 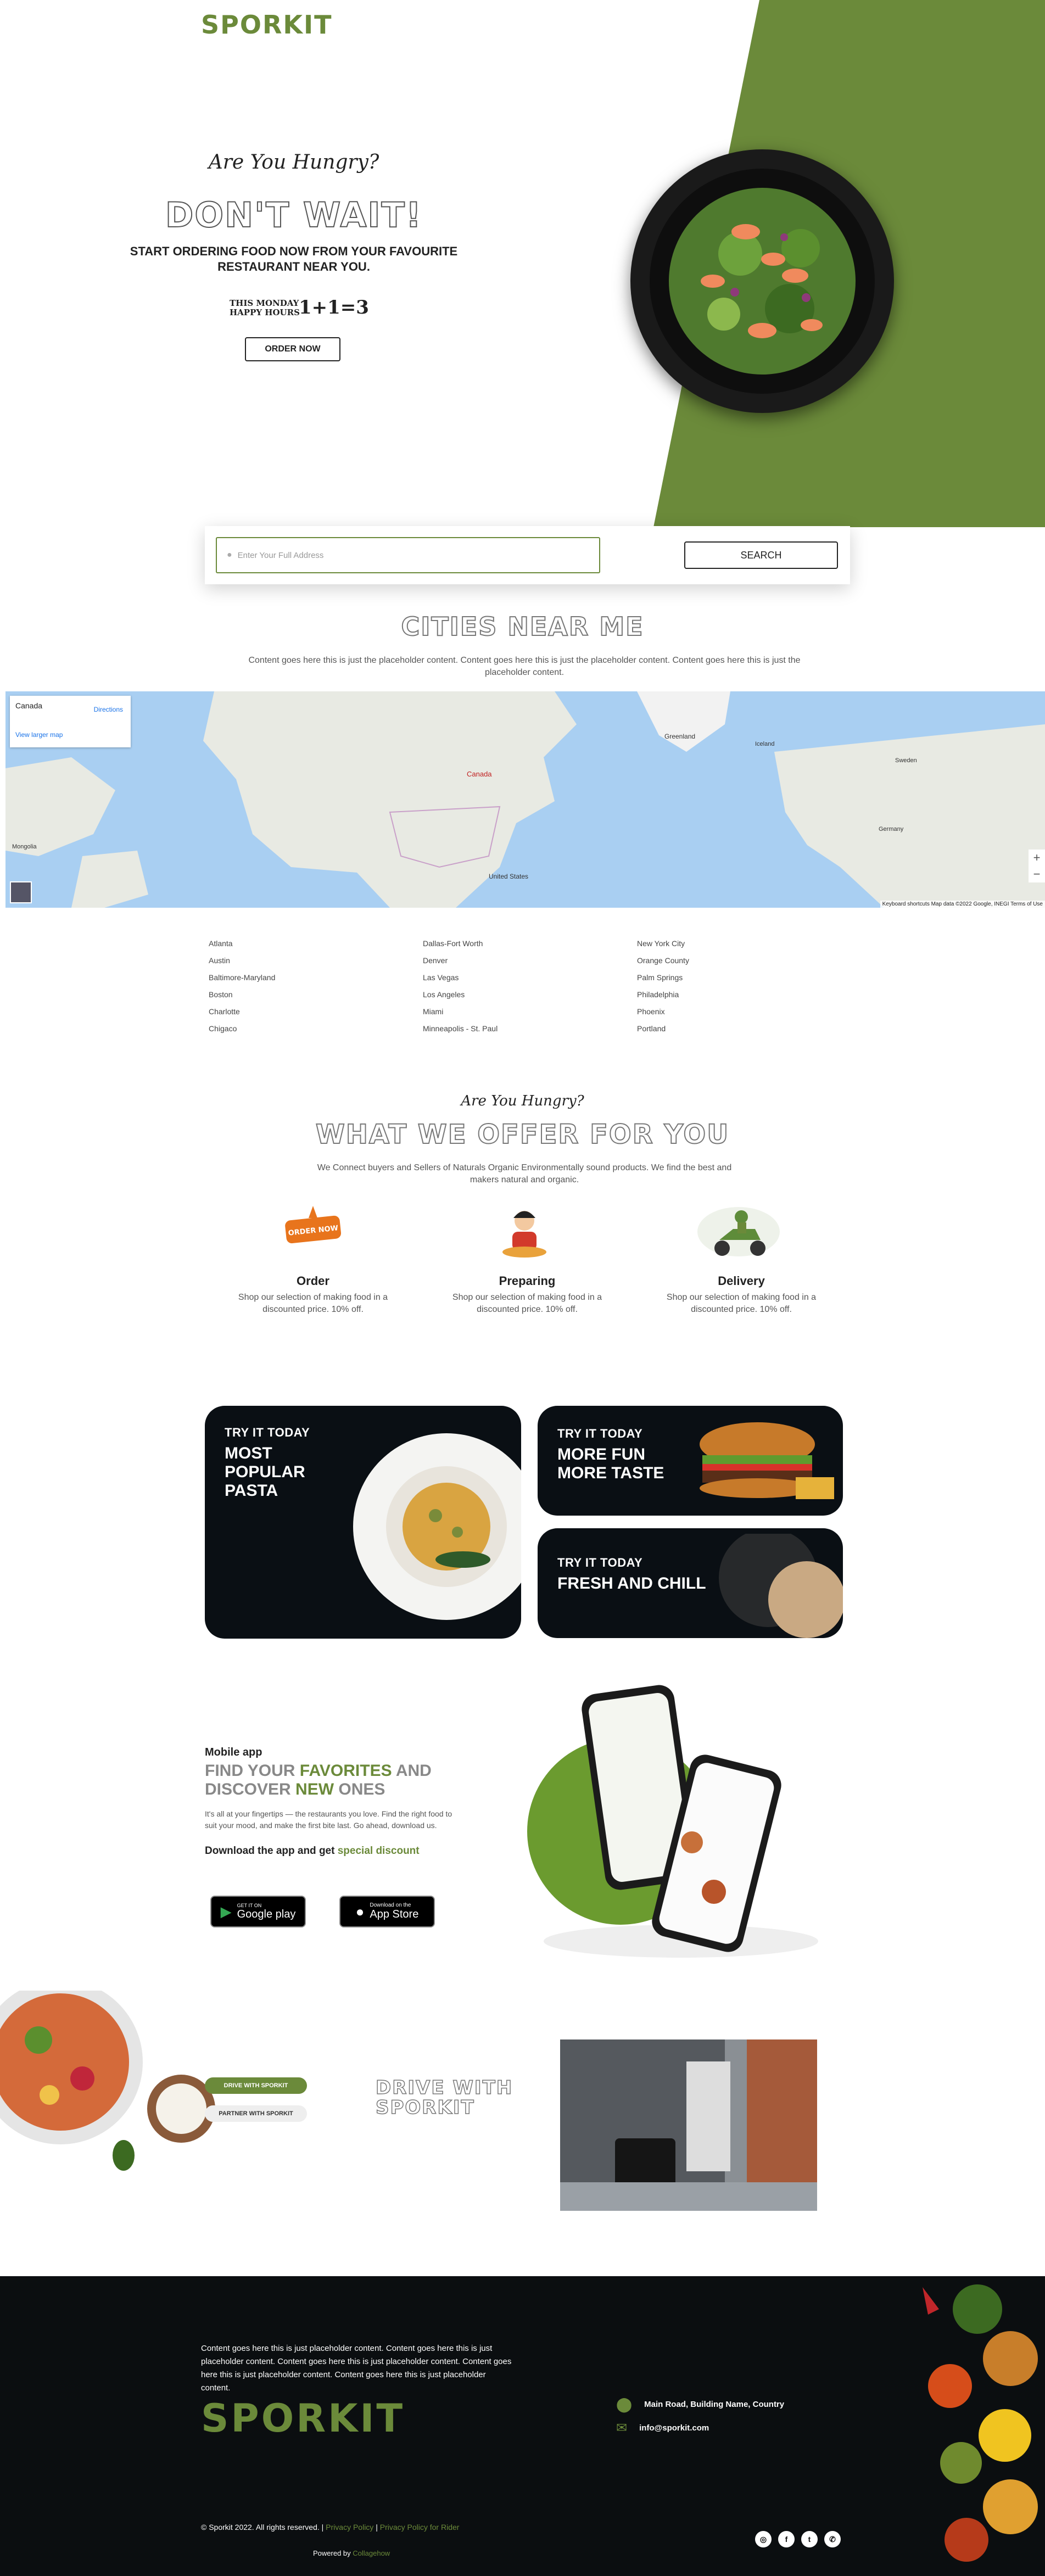 What do you see at coordinates (226, 1912) in the screenshot?
I see `google-play-icon: ▶` at bounding box center [226, 1912].